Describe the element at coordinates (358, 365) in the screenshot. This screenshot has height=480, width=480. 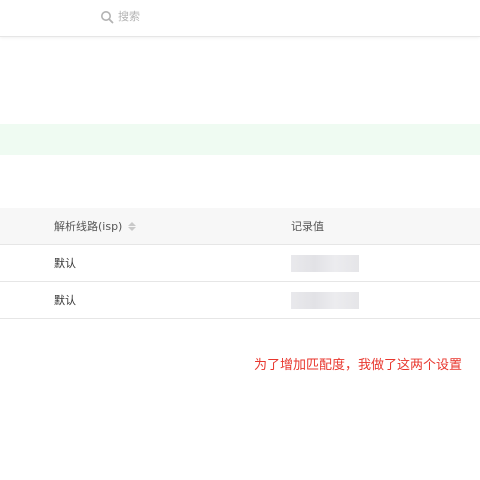
I see `annotation-text: 为了增加匹配度，我做了这两个设置` at that location.